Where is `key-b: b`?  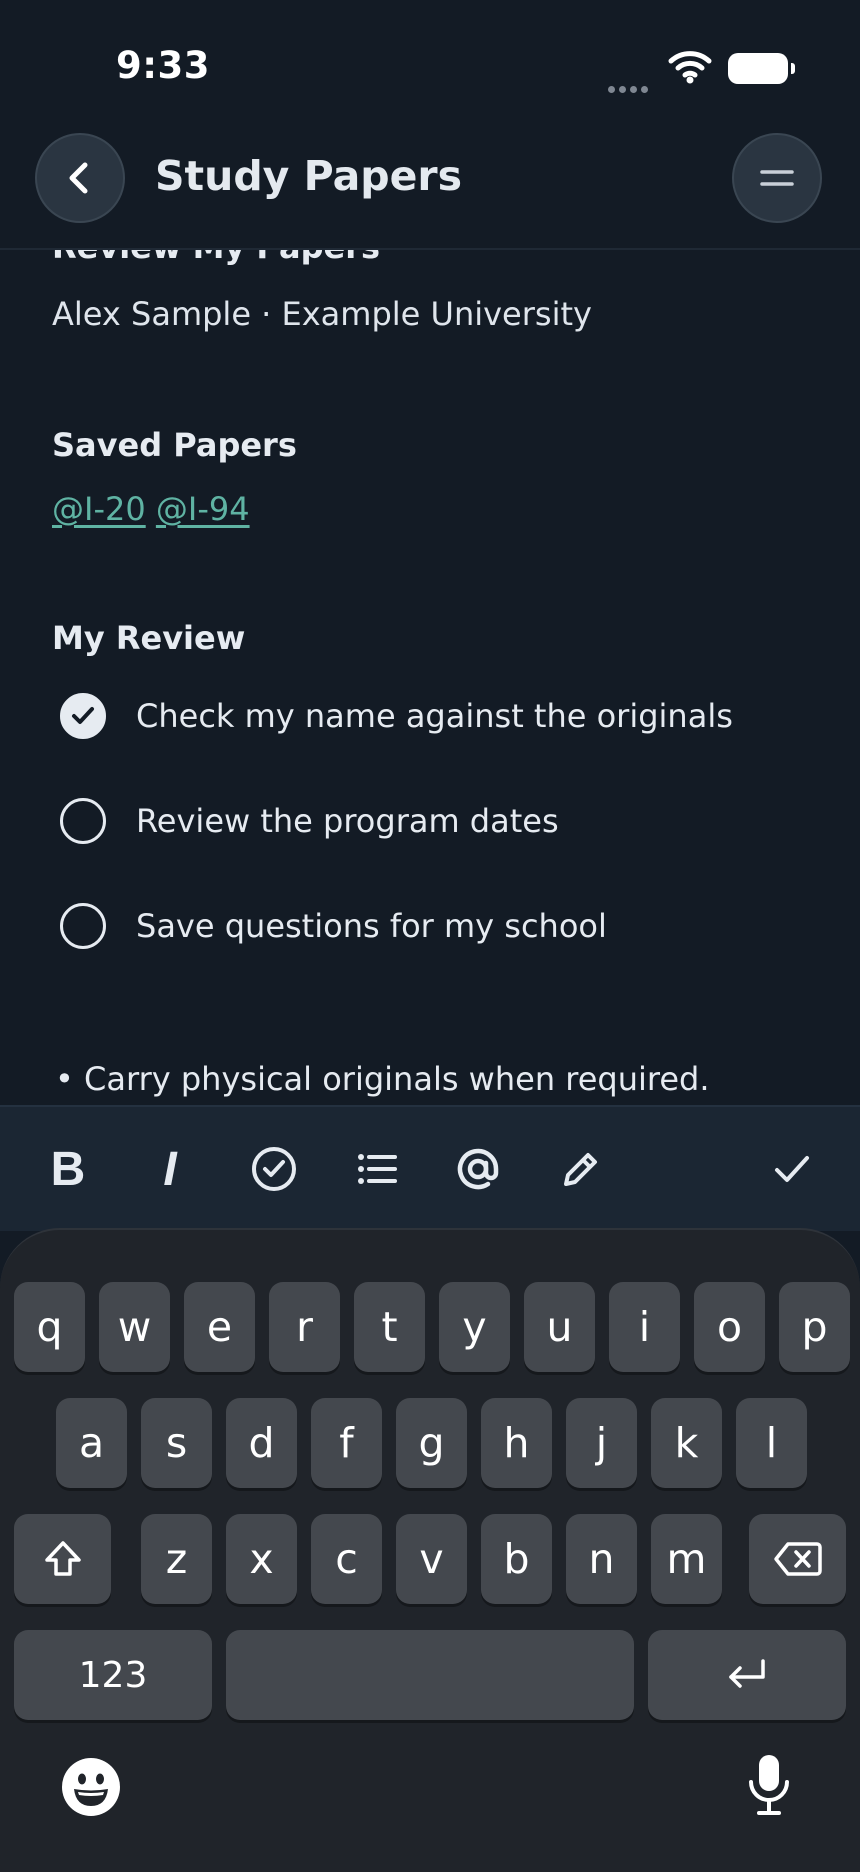
key-b: b is located at coordinates (516, 1559).